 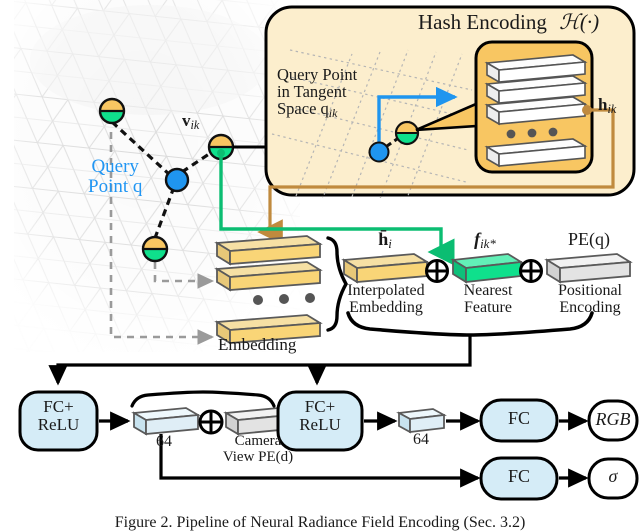 I want to click on hidden-2-label: 64, so click(x=421, y=439).